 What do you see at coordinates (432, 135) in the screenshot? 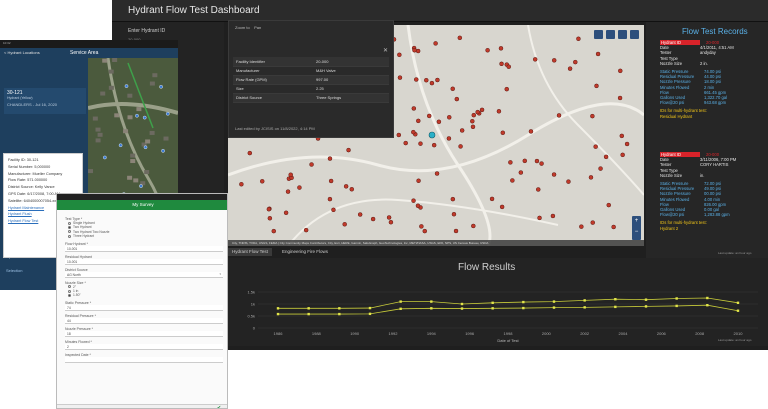
I see `selected-hydrant-marker` at bounding box center [432, 135].